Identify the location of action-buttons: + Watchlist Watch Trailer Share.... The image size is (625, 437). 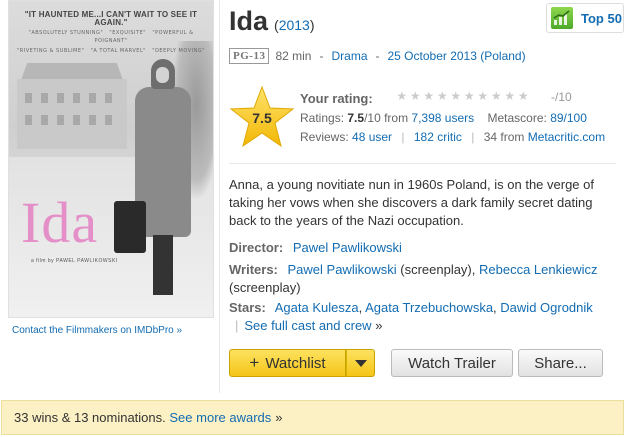
(416, 363).